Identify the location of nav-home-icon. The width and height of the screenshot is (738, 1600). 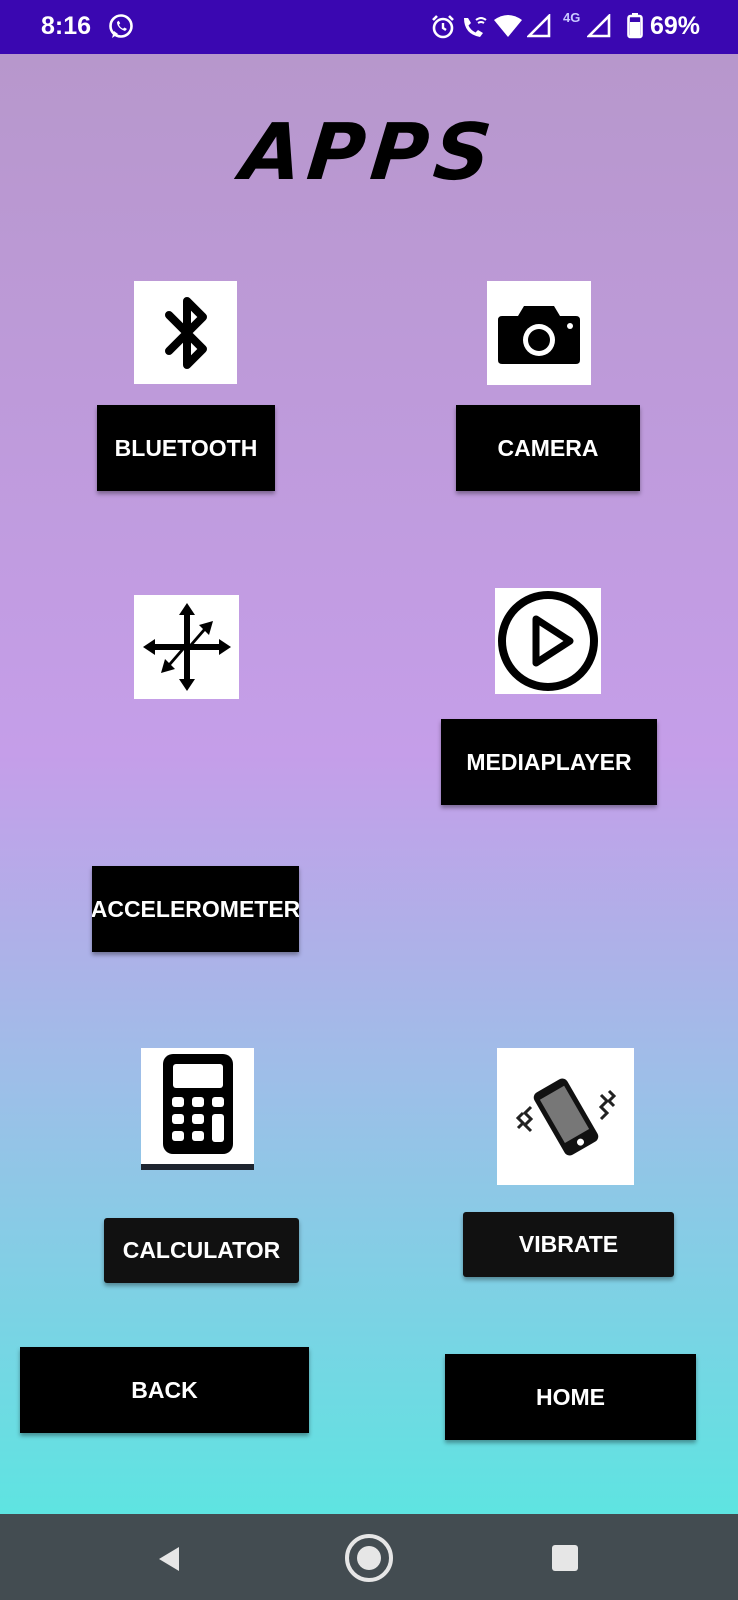
(369, 1560).